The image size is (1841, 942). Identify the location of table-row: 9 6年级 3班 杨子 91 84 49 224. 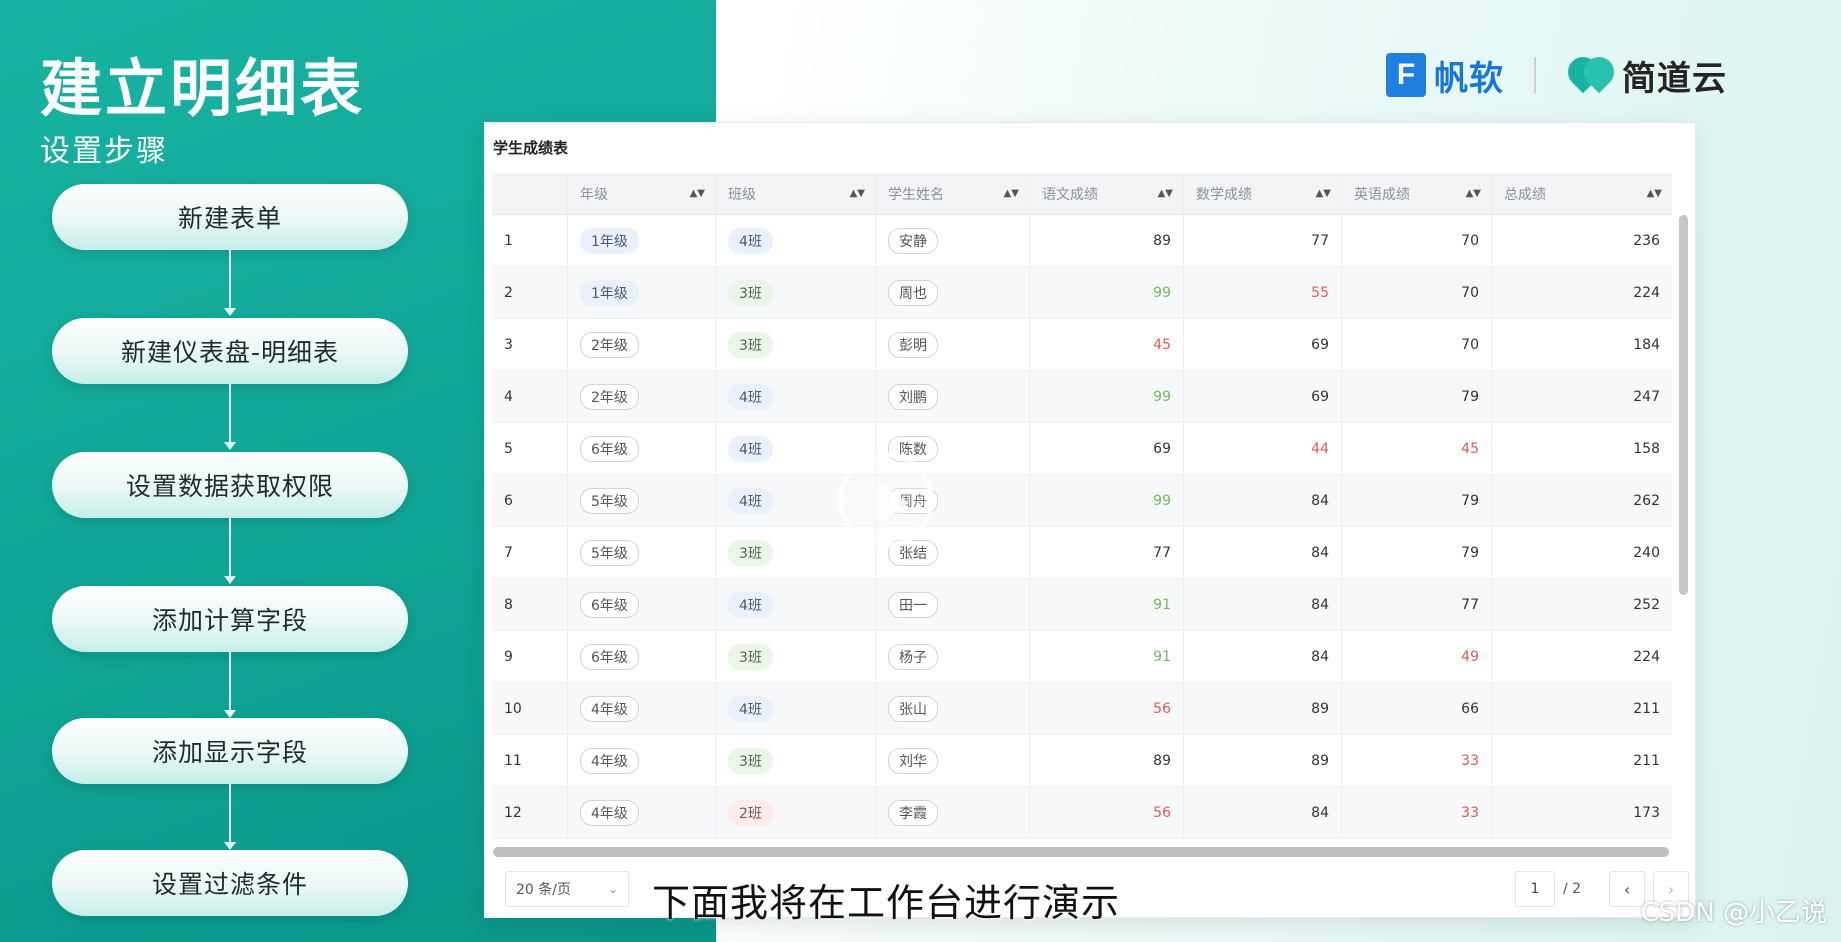
(1082, 657).